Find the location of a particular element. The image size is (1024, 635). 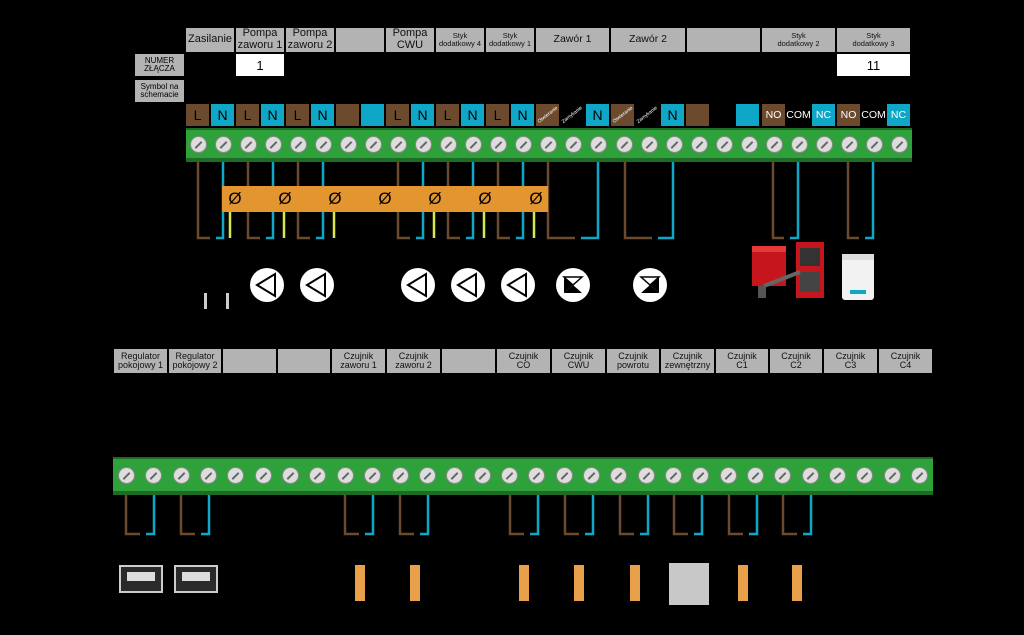

terminal-label-14: N is located at coordinates (522, 115).